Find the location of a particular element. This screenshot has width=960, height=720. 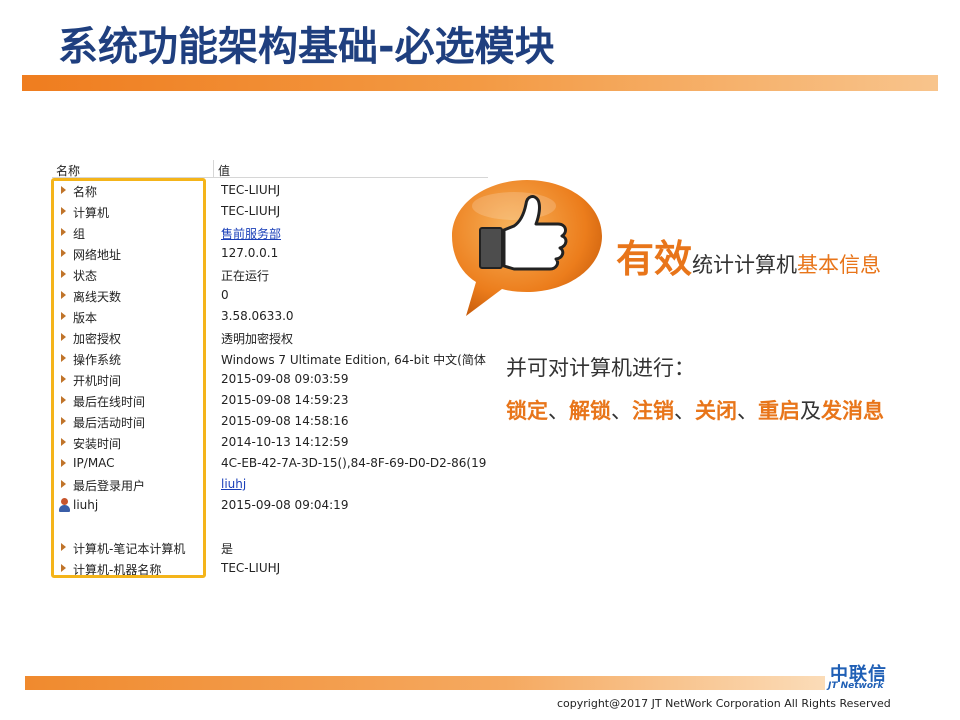

company-logo: 中联信 JT Network is located at coordinates (866, 676).